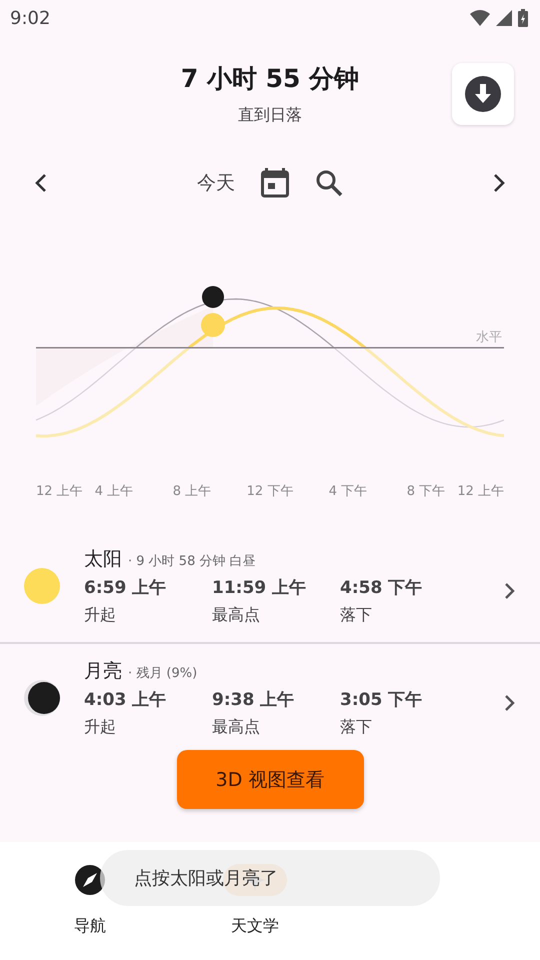  What do you see at coordinates (489, 337) in the screenshot?
I see `horizon-label: 水平` at bounding box center [489, 337].